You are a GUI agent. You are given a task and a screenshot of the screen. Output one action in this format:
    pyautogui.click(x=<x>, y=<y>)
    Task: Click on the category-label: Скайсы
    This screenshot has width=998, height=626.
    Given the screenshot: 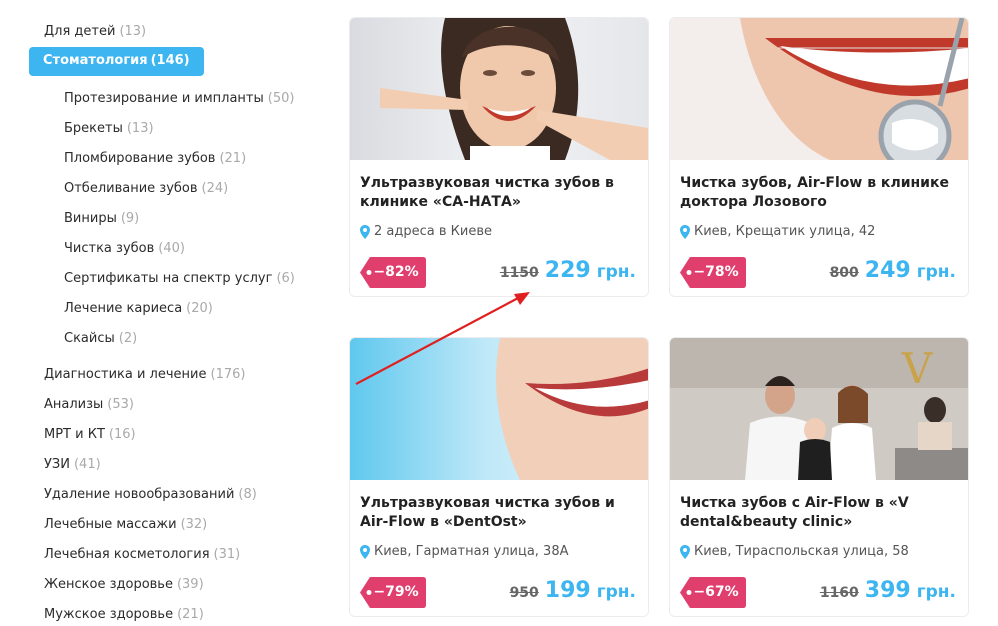 What is the action you would take?
    pyautogui.click(x=89, y=338)
    